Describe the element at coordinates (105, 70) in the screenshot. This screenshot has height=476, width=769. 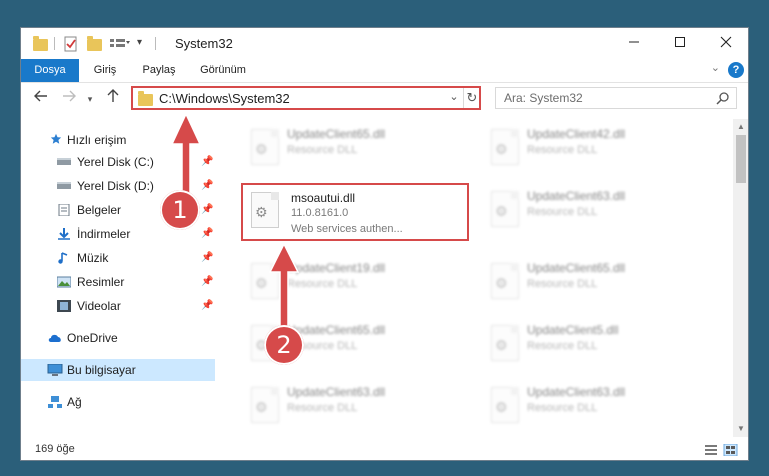
I see `tab-home: Giriş` at that location.